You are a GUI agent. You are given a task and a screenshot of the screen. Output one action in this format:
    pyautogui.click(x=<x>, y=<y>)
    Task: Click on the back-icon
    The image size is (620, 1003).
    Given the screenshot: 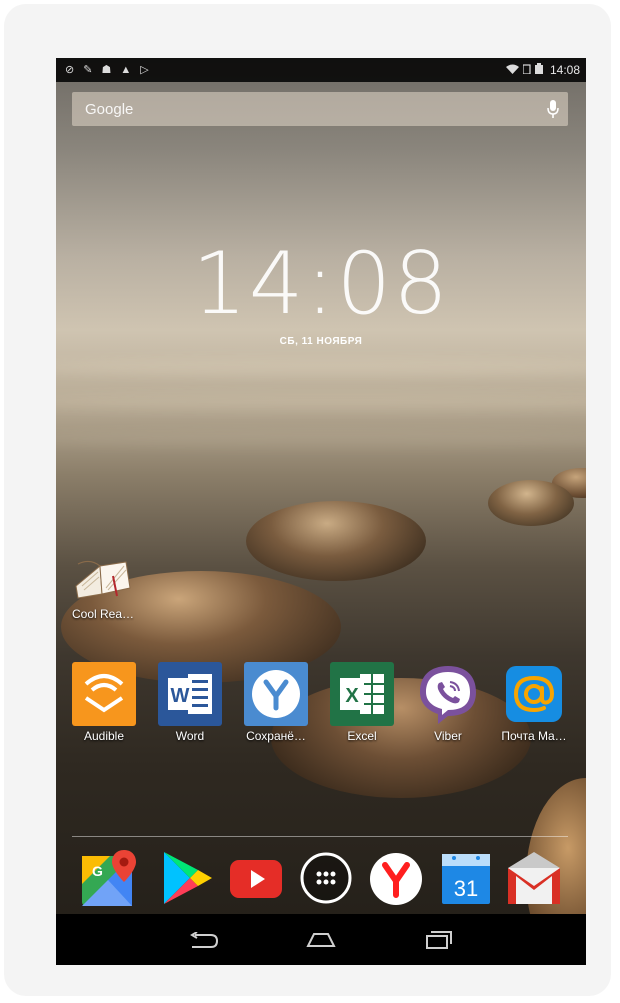 What is the action you would take?
    pyautogui.click(x=204, y=940)
    